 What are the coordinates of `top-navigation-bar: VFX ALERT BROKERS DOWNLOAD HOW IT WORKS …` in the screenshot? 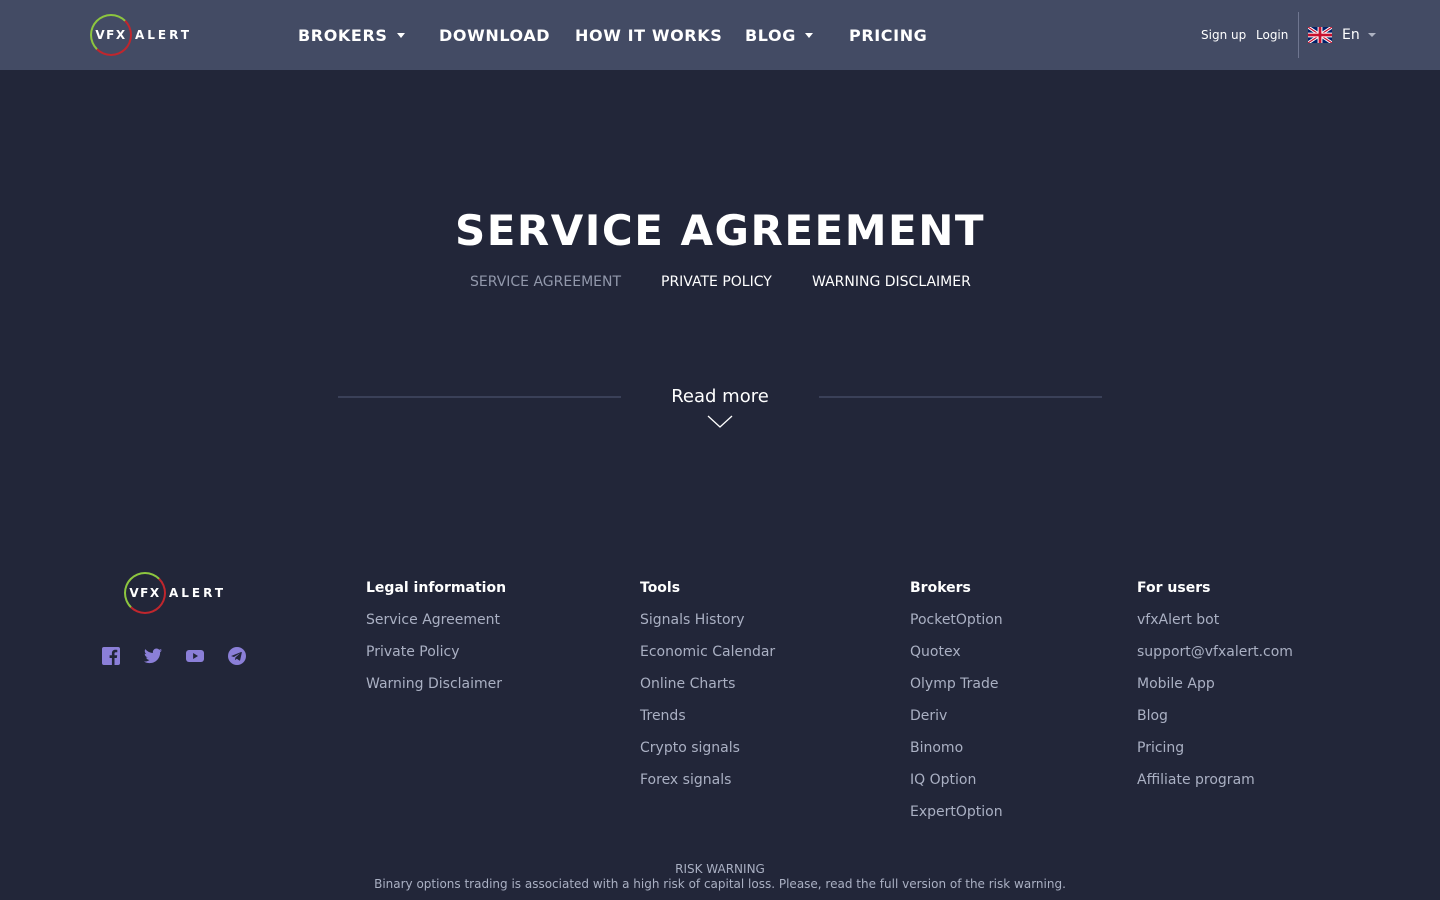 It's located at (720, 35).